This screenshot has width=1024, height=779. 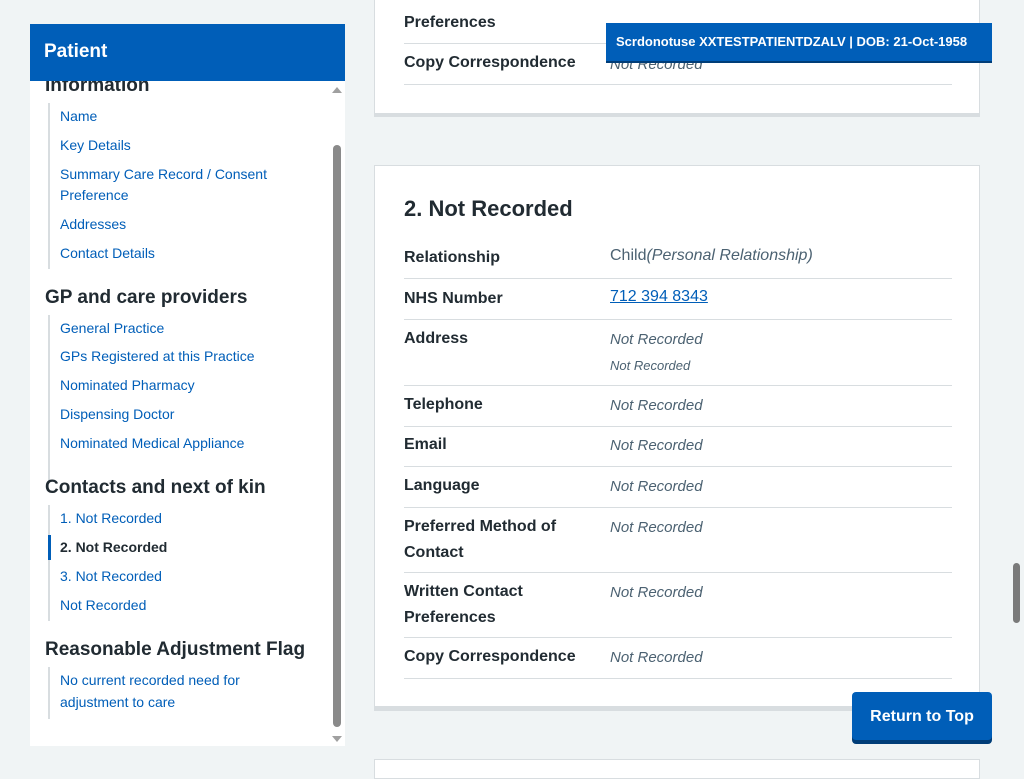 I want to click on nav-group-gp: GP and care providers, so click(x=146, y=297).